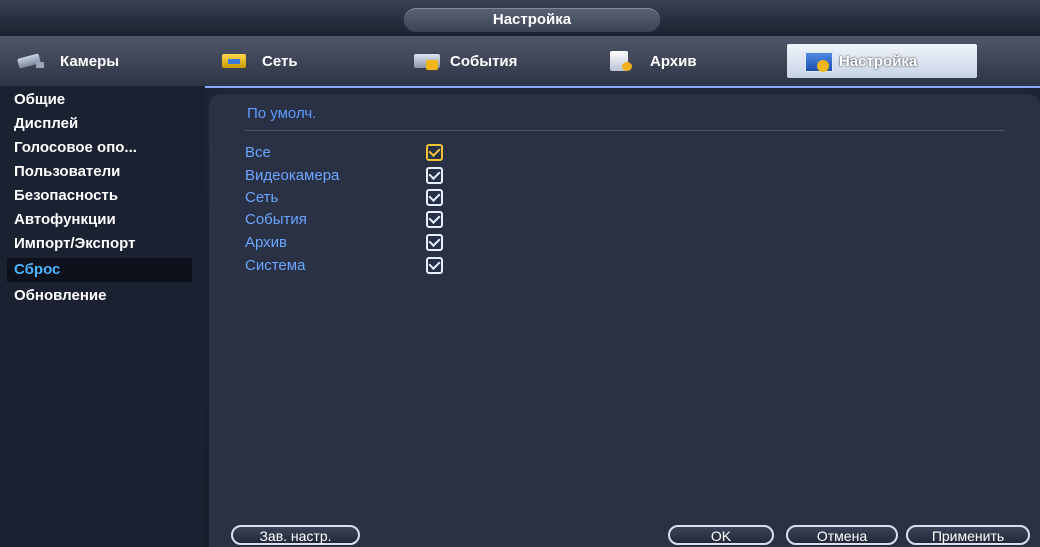 The image size is (1040, 547). I want to click on option-all: Все, so click(360, 152).